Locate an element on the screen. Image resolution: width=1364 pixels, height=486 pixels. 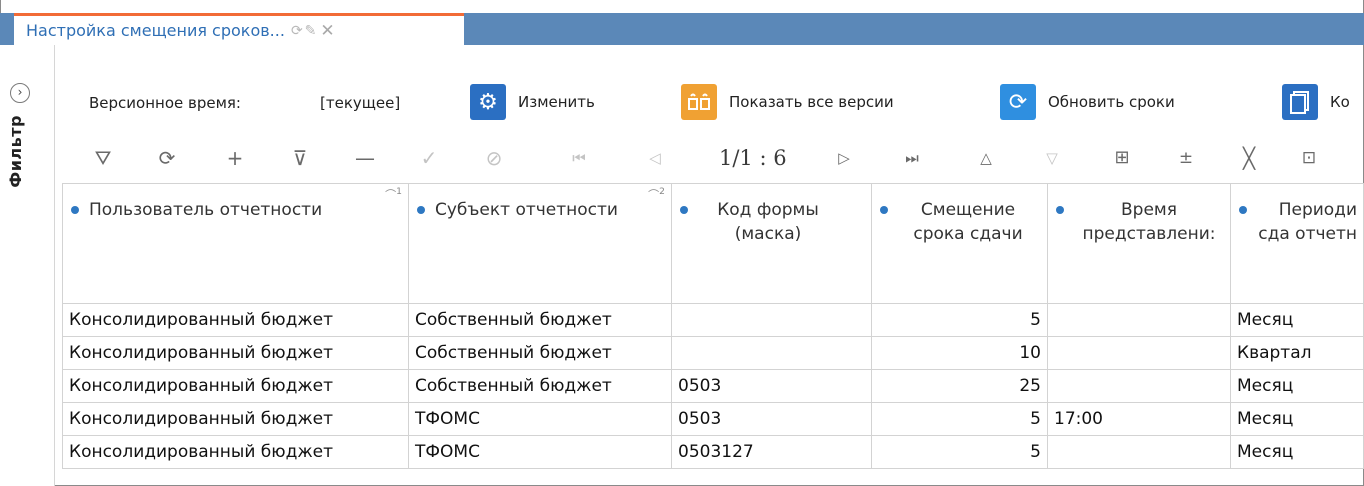
table-cell: Квартал is located at coordinates (1297, 353).